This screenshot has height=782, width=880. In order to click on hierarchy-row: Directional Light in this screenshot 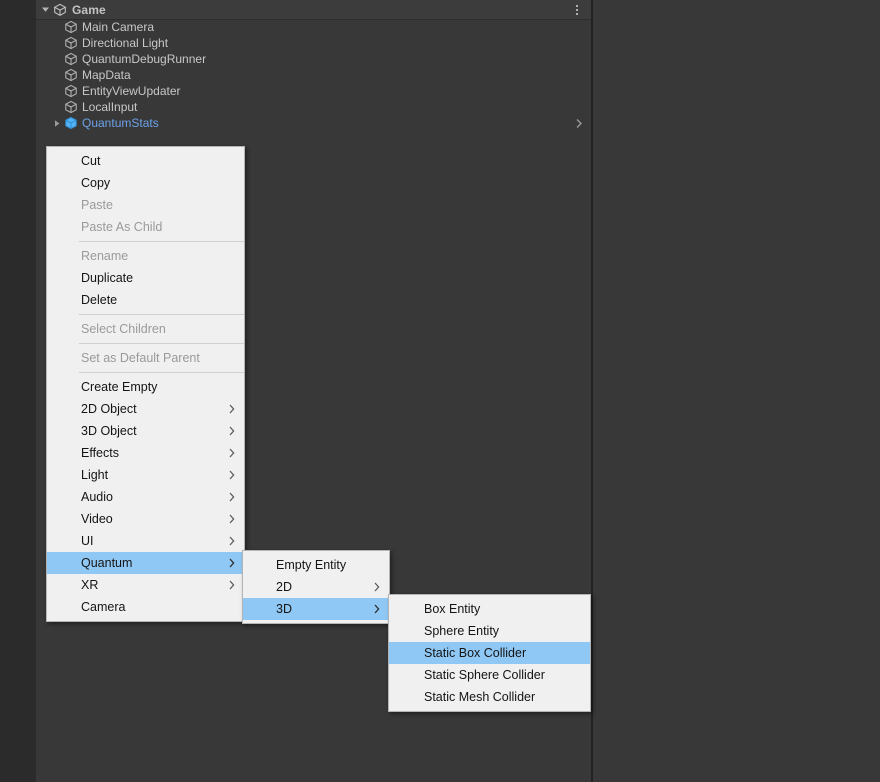, I will do `click(313, 43)`.